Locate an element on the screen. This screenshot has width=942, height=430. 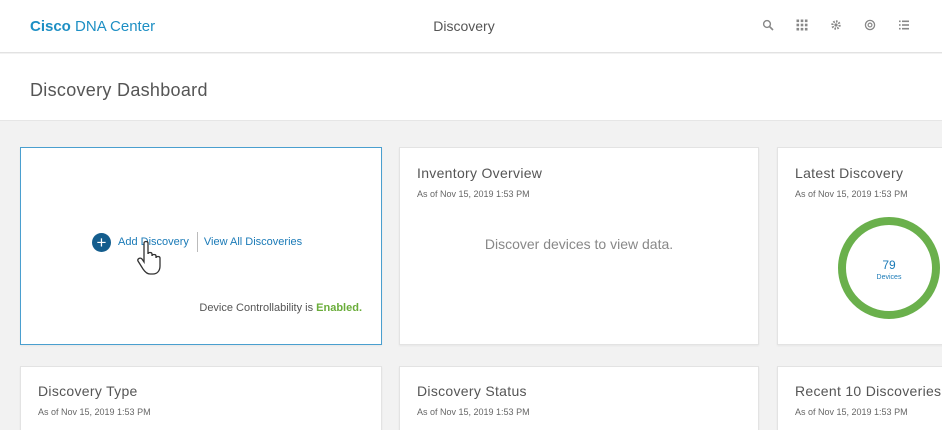
device-count-label: Devices is located at coordinates (889, 277).